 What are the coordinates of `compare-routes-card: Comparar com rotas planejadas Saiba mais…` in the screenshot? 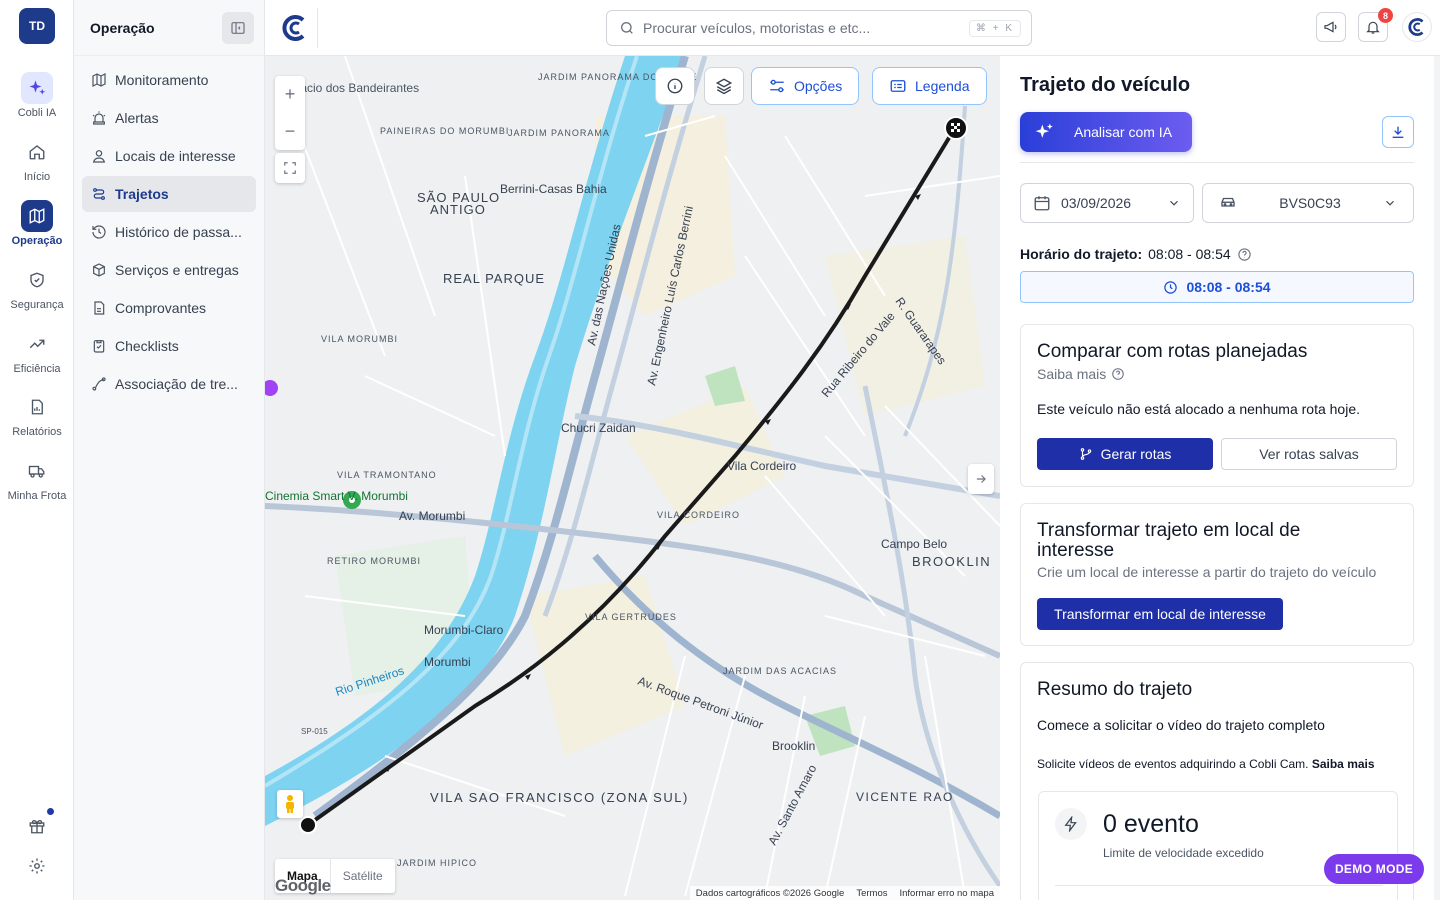 It's located at (1217, 405).